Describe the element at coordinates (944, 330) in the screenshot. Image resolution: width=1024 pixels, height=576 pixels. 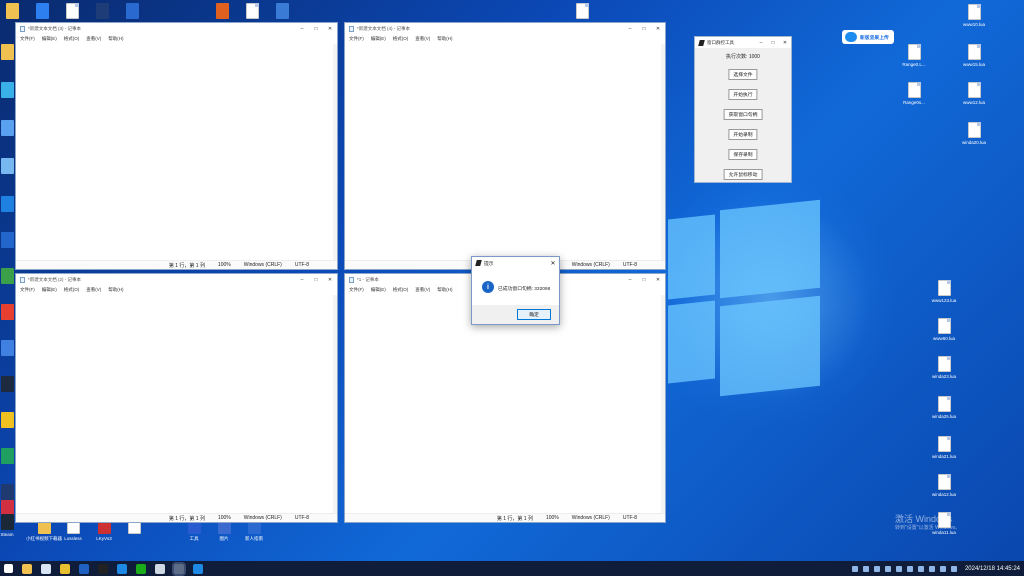
I see `file-icon: www60.lua` at that location.